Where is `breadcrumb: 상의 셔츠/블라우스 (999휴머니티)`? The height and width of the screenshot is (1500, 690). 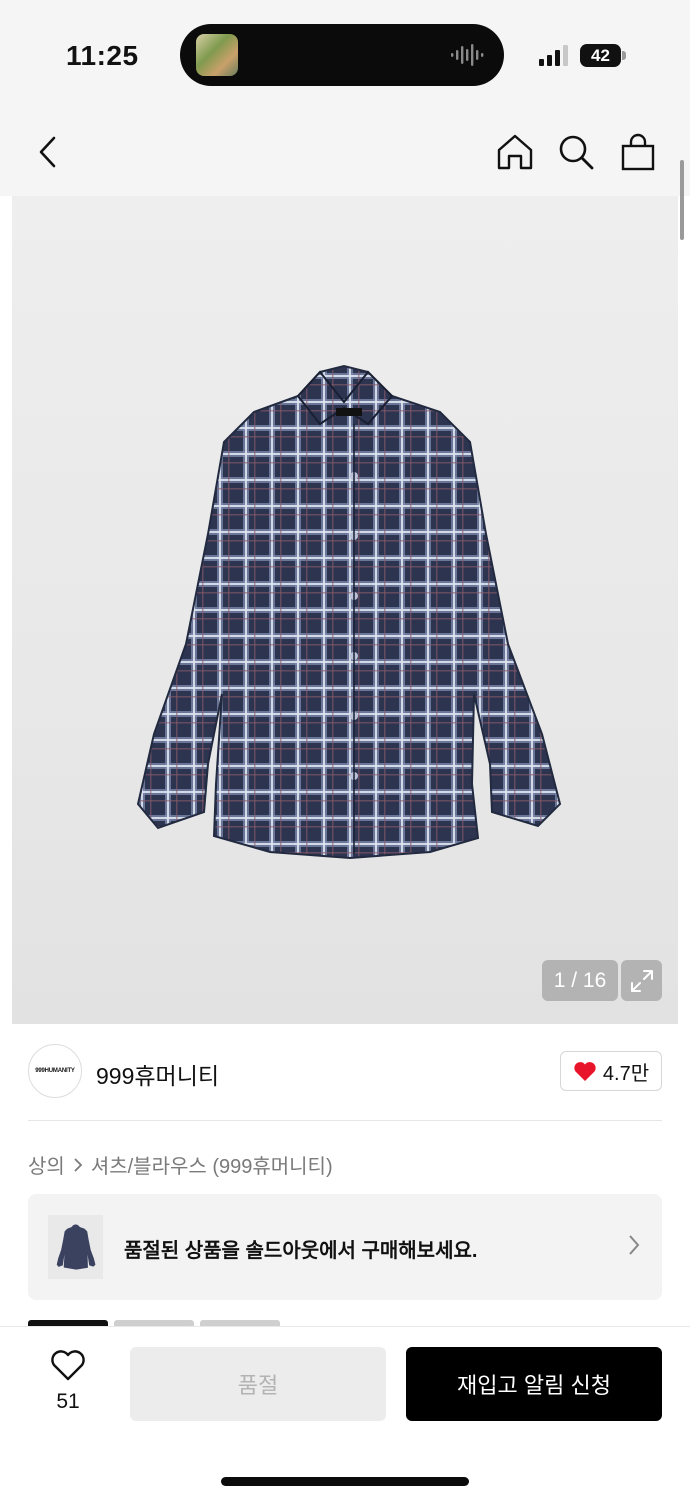 breadcrumb: 상의 셔츠/블라우스 (999휴머니티) is located at coordinates (180, 1164).